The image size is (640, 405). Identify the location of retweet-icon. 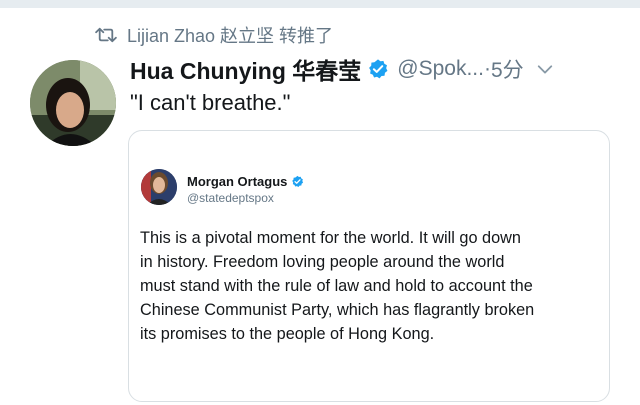
(106, 35).